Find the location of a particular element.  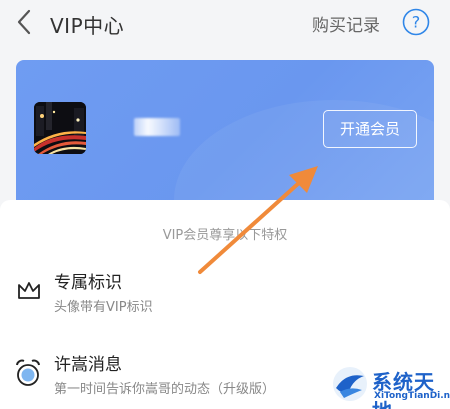

avatar-night-city-image is located at coordinates (60, 128).